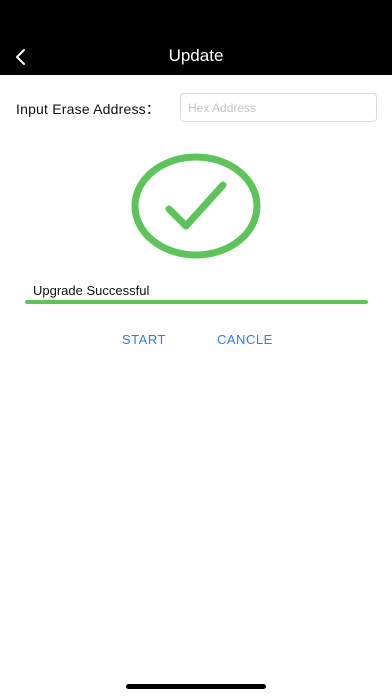 The image size is (392, 696). What do you see at coordinates (278, 107) in the screenshot?
I see `hex-address-input` at bounding box center [278, 107].